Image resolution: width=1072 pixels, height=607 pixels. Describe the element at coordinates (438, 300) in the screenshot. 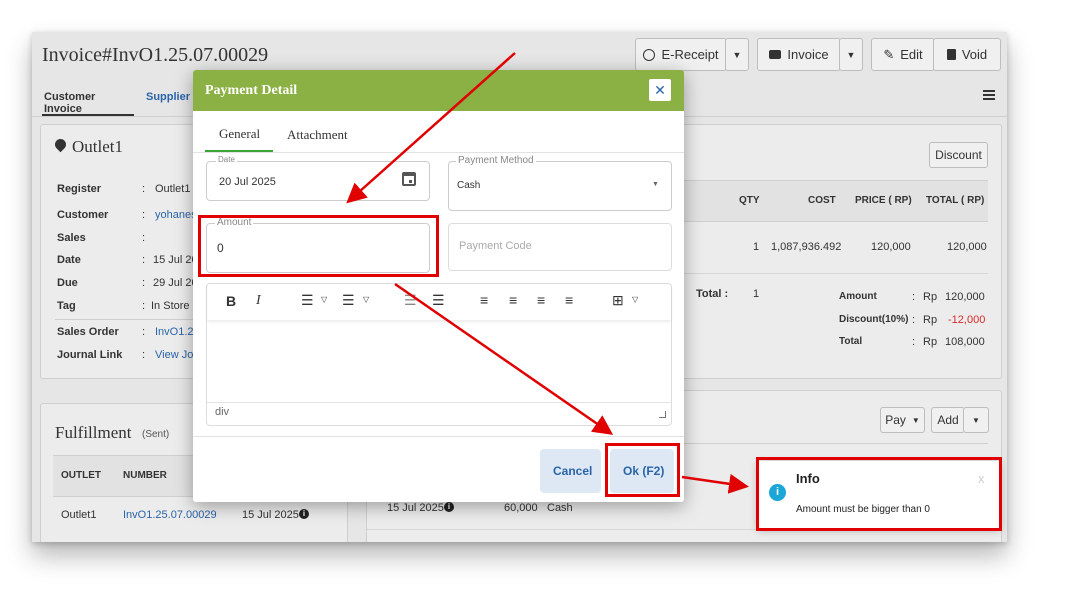

I see `indent-icon: ☰` at that location.